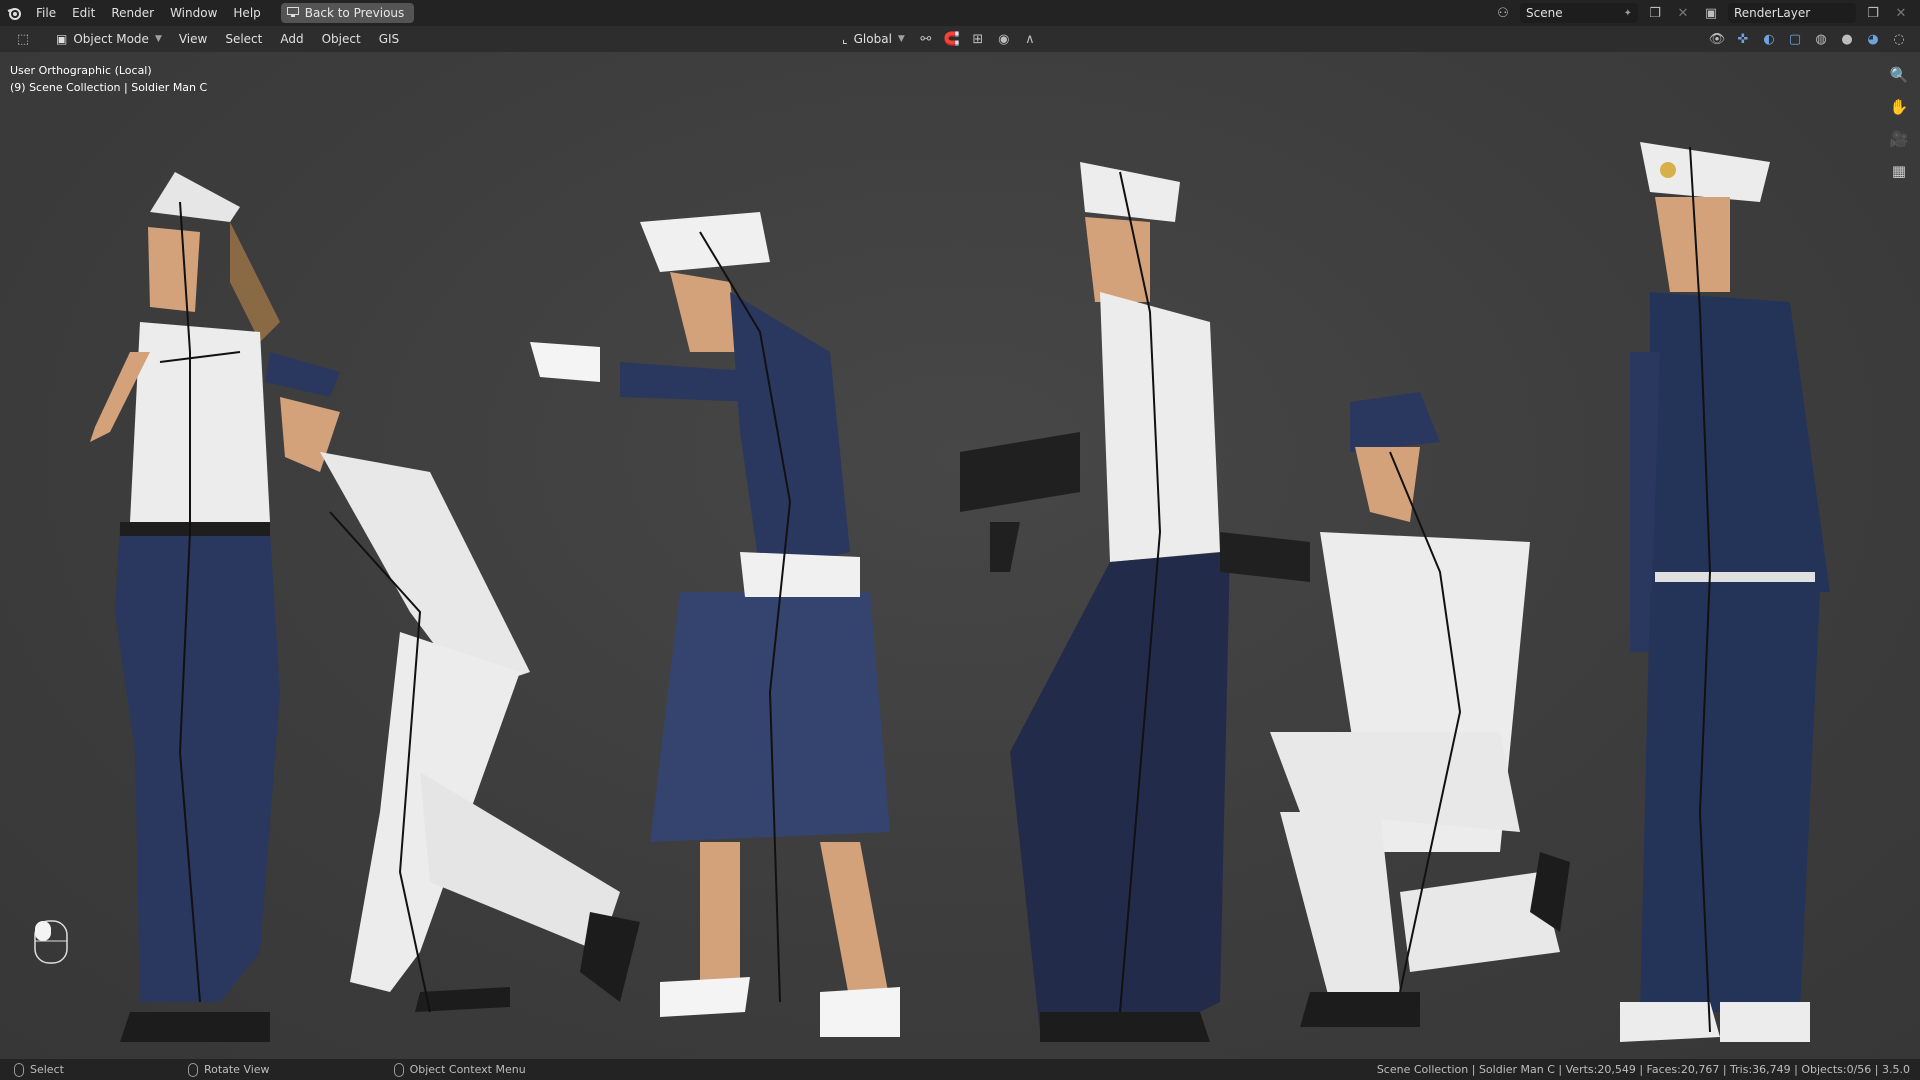 This screenshot has width=1920, height=1080. Describe the element at coordinates (952, 39) in the screenshot. I see `snap-icon: 🧲` at that location.